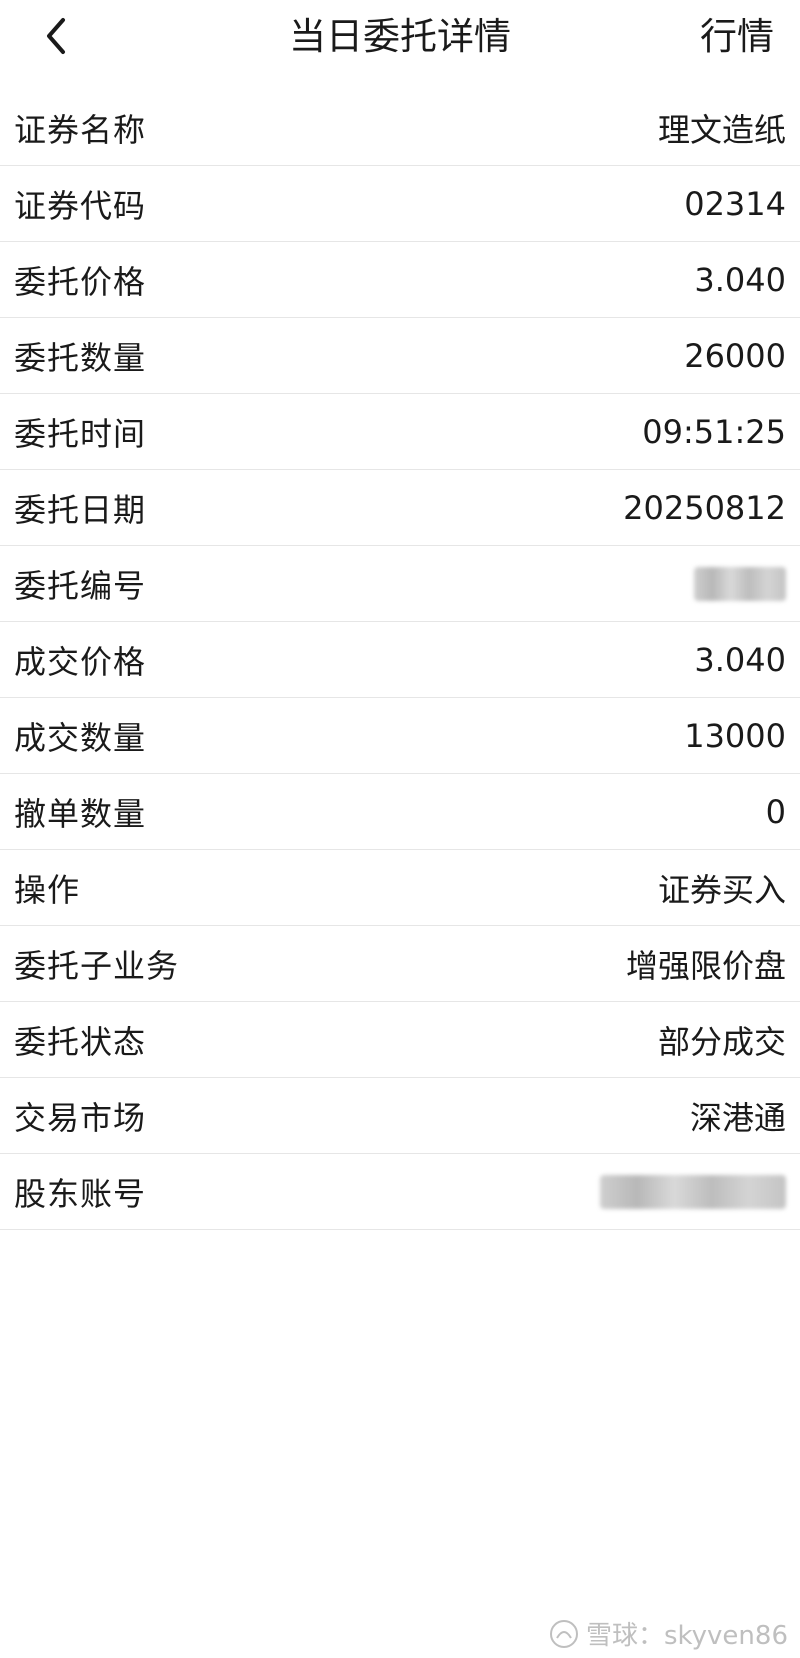  I want to click on row-value: 26000, so click(735, 355).